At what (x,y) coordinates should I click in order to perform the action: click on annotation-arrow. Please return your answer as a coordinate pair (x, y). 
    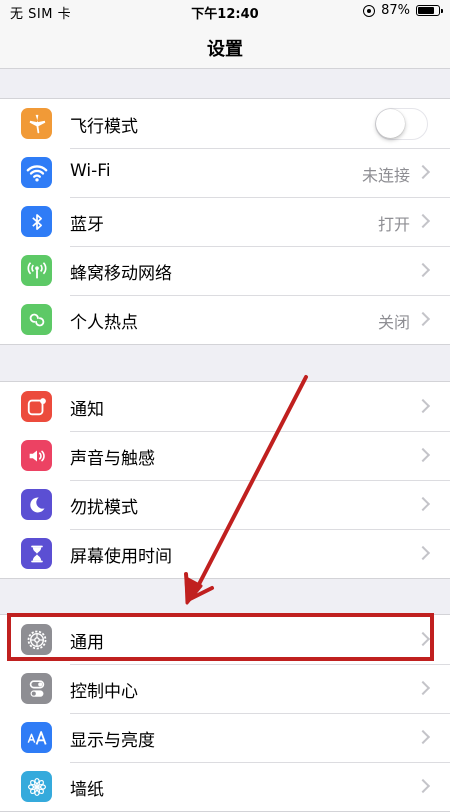
    Looking at the image, I should click on (246, 490).